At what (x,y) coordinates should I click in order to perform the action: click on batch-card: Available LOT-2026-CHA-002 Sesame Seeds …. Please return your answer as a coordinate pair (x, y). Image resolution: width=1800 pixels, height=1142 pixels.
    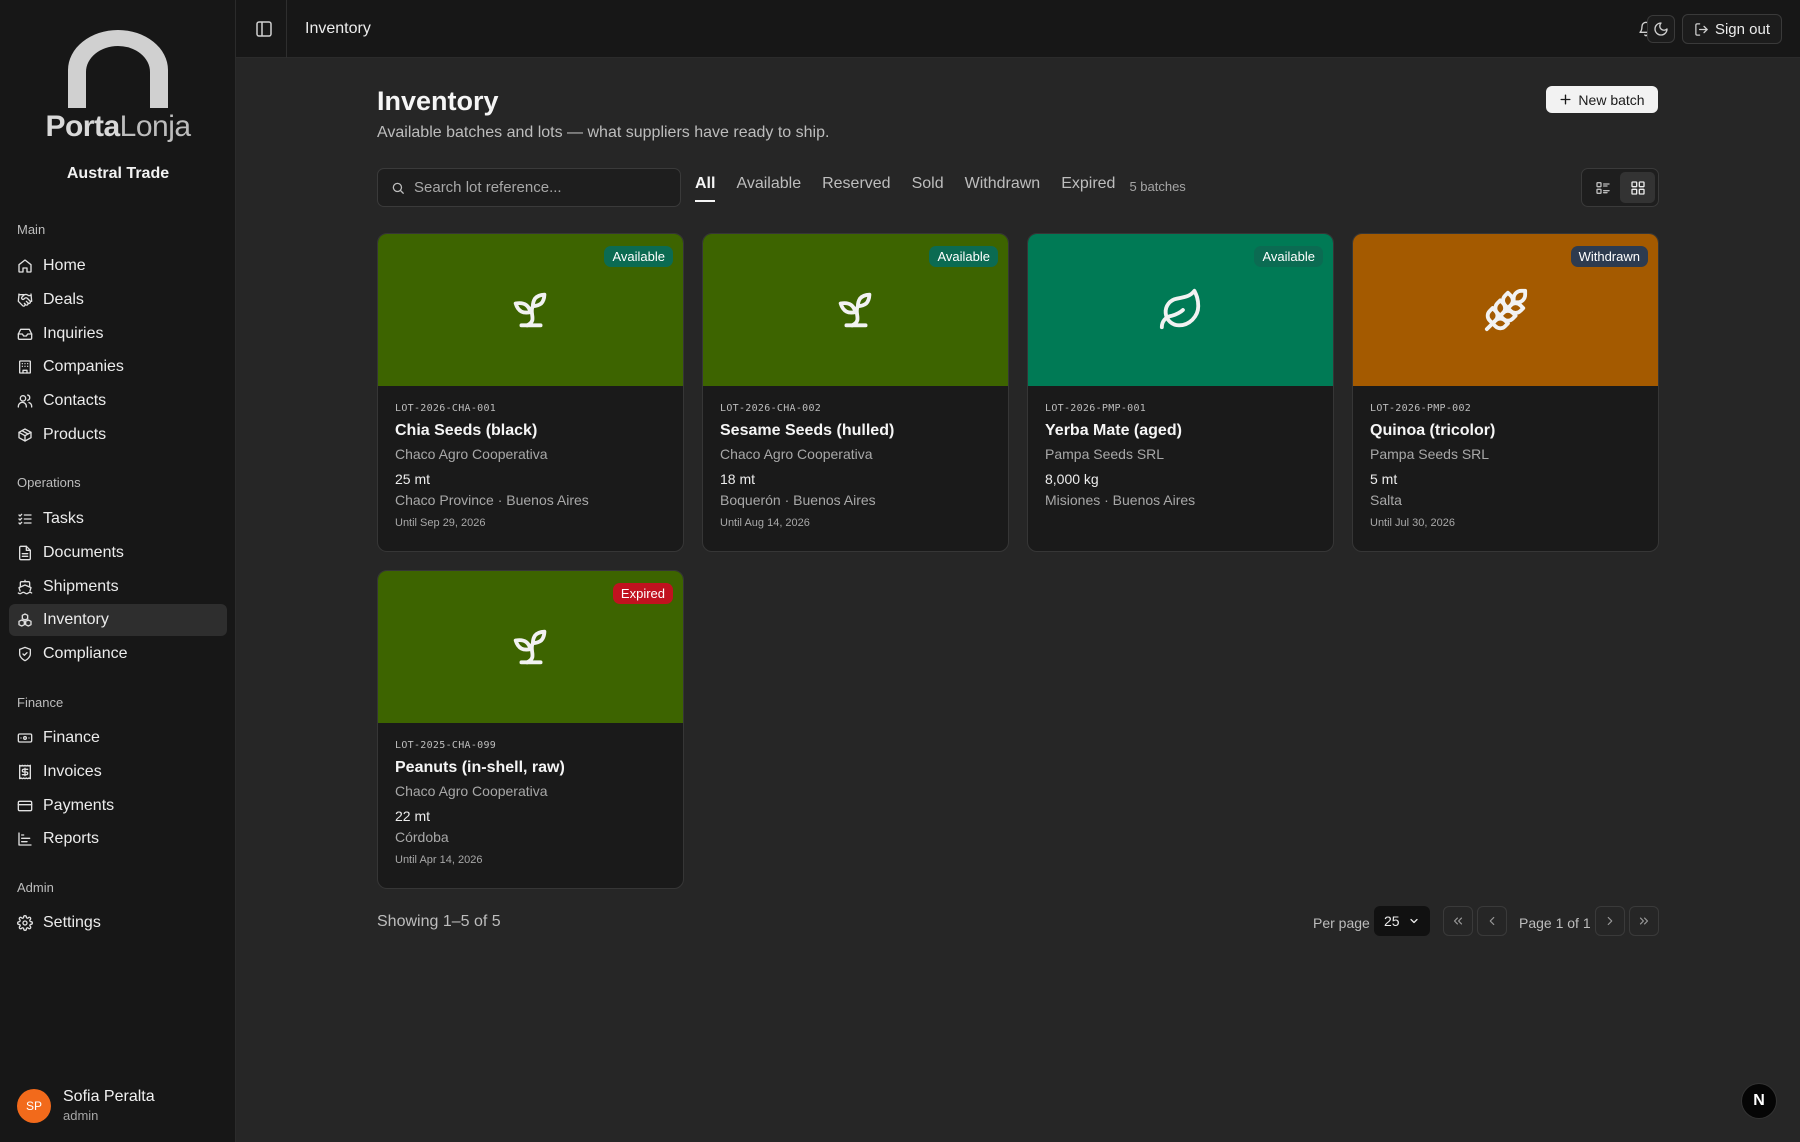
    Looking at the image, I should click on (855, 392).